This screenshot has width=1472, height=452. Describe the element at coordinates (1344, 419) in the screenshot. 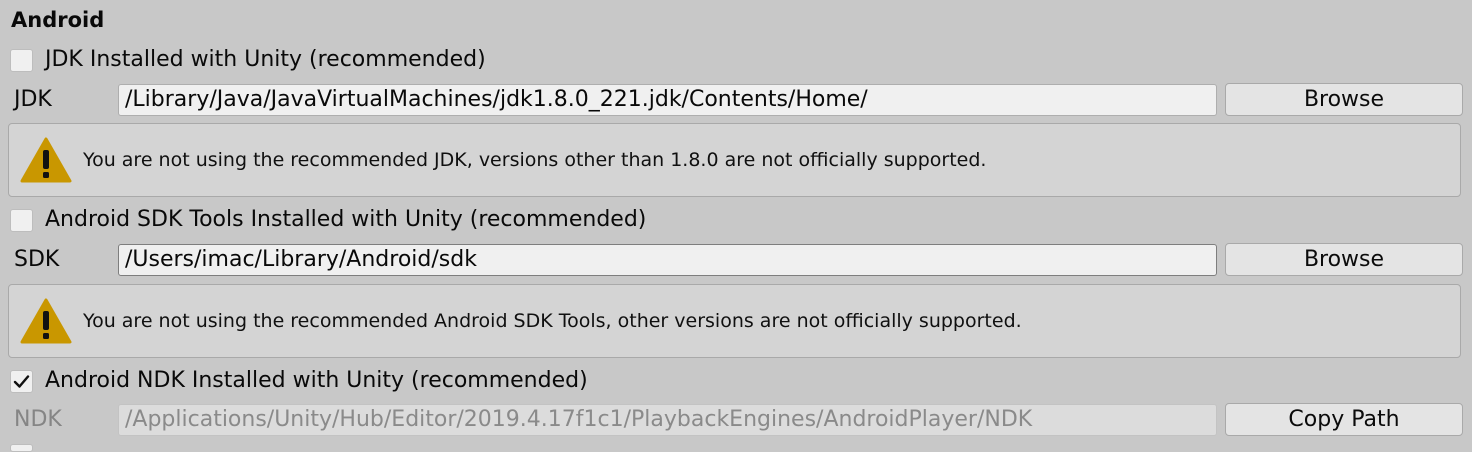

I see `ndk-copy-path-button: Copy Path` at that location.